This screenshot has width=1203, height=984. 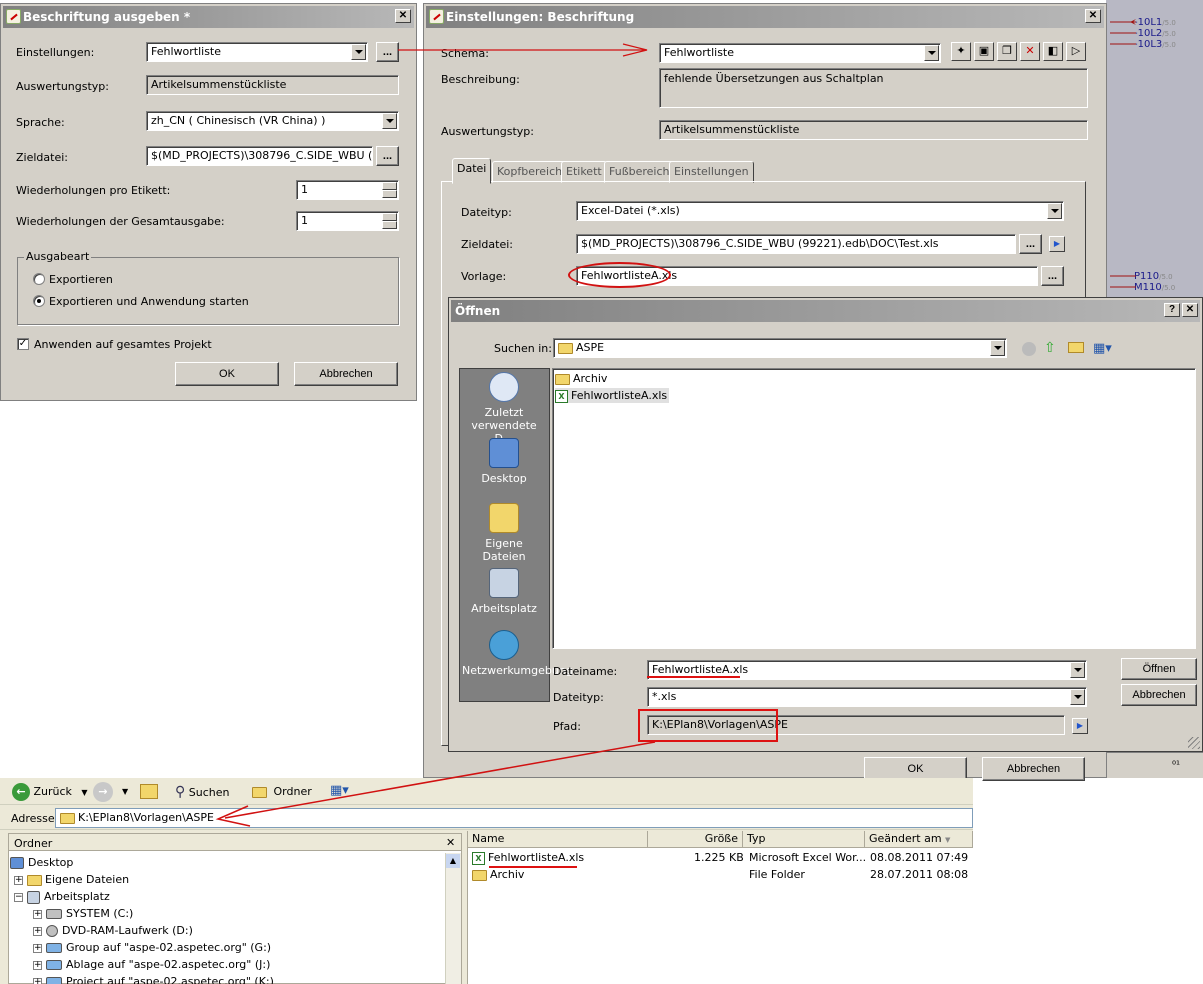 What do you see at coordinates (708, 725) in the screenshot?
I see `annotation-box` at bounding box center [708, 725].